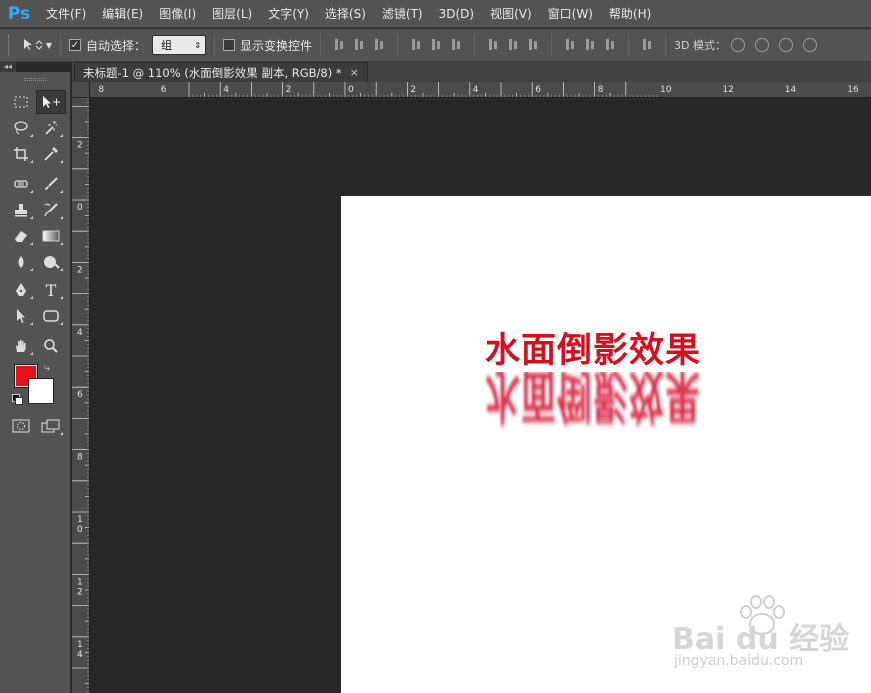 The width and height of the screenshot is (871, 693). Describe the element at coordinates (762, 45) in the screenshot. I see `roll-3d-icon` at that location.